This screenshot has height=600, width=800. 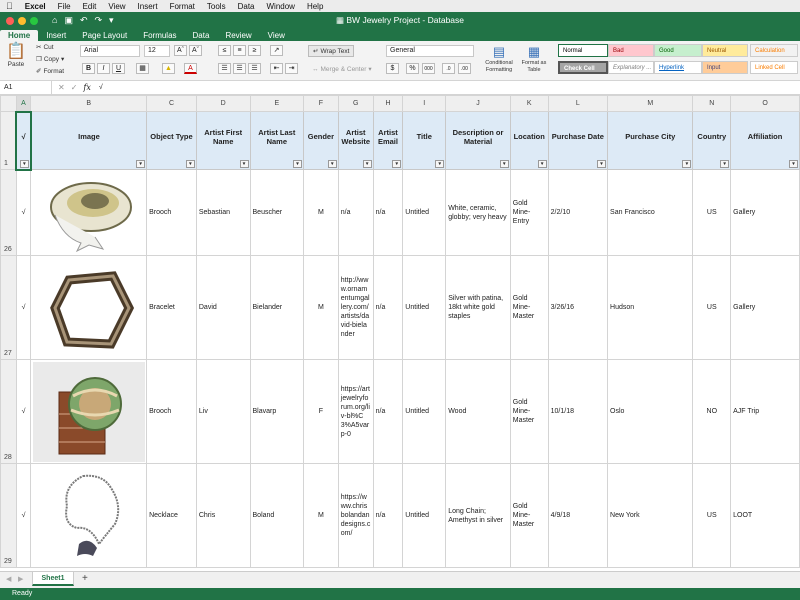 What do you see at coordinates (168, 68) in the screenshot?
I see `fill-color-icon: ▲` at bounding box center [168, 68].